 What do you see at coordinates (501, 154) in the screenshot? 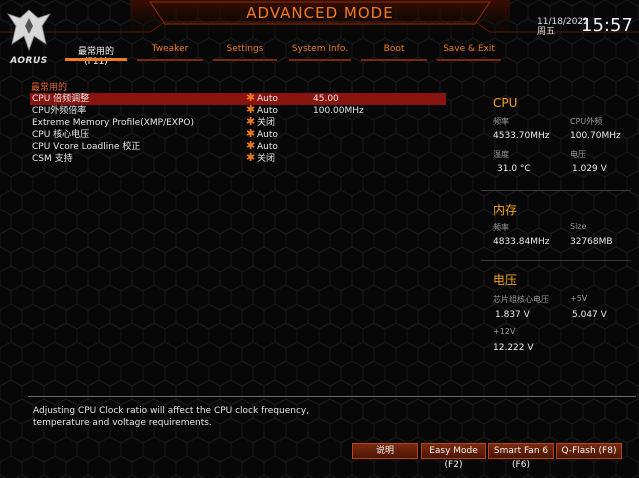
I see `cpu-temp-label: 温度` at bounding box center [501, 154].